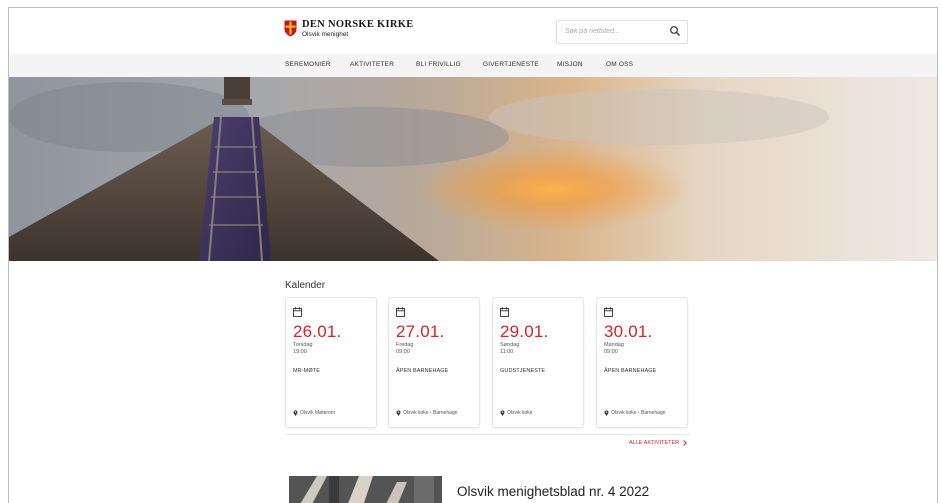  What do you see at coordinates (365, 489) in the screenshot?
I see `news-thumbnail` at bounding box center [365, 489].